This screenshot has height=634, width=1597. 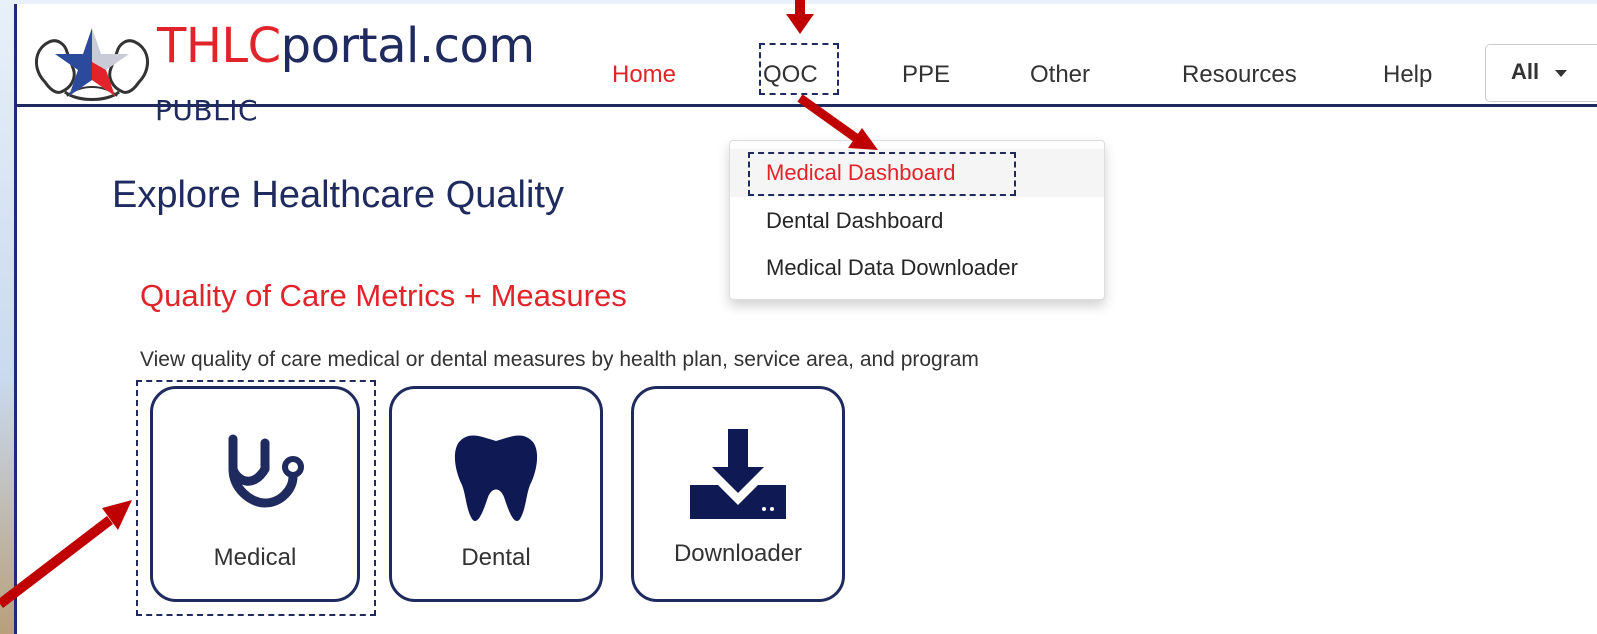 I want to click on logo-subtitle: PUBLIC, so click(x=206, y=110).